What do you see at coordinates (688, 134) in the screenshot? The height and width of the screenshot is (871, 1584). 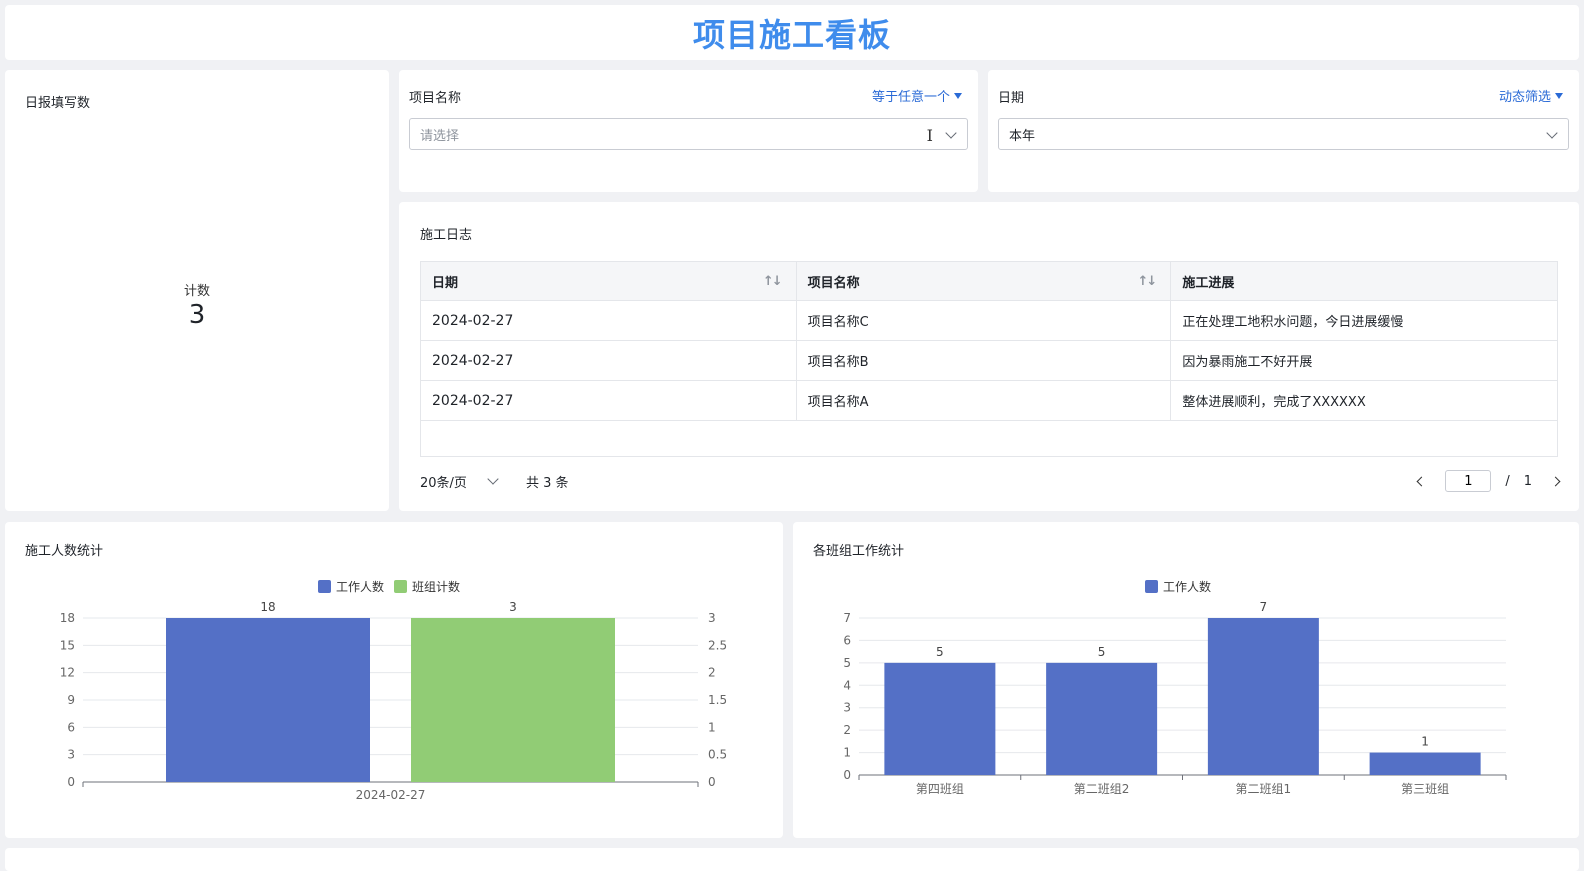 I see `project-select: 请选择 I` at bounding box center [688, 134].